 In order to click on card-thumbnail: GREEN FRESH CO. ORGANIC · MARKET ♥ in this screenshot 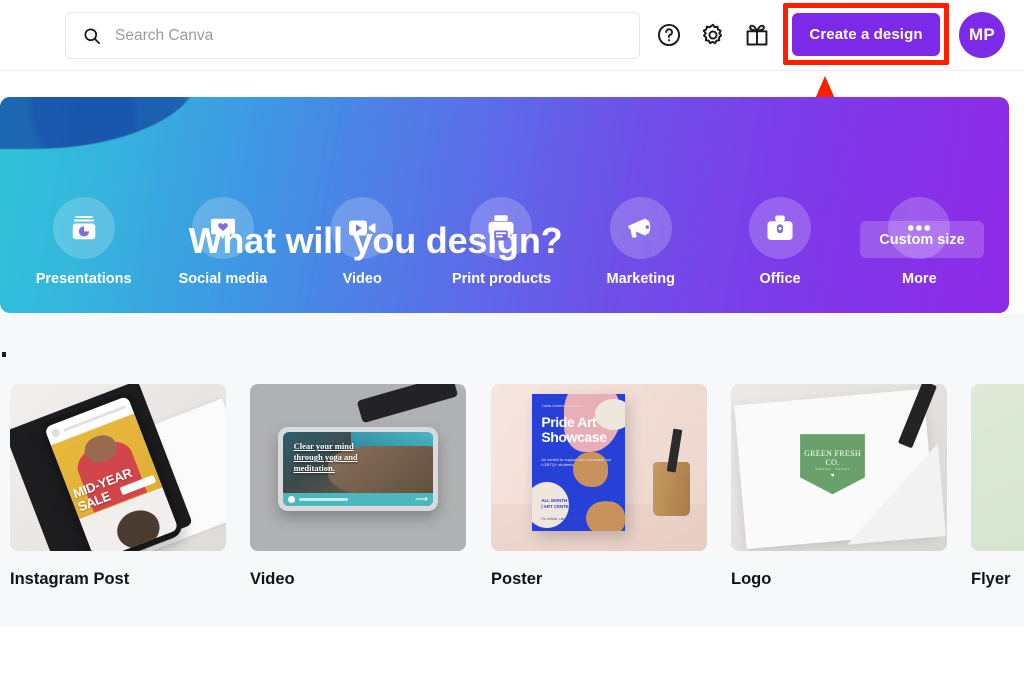, I will do `click(839, 467)`.